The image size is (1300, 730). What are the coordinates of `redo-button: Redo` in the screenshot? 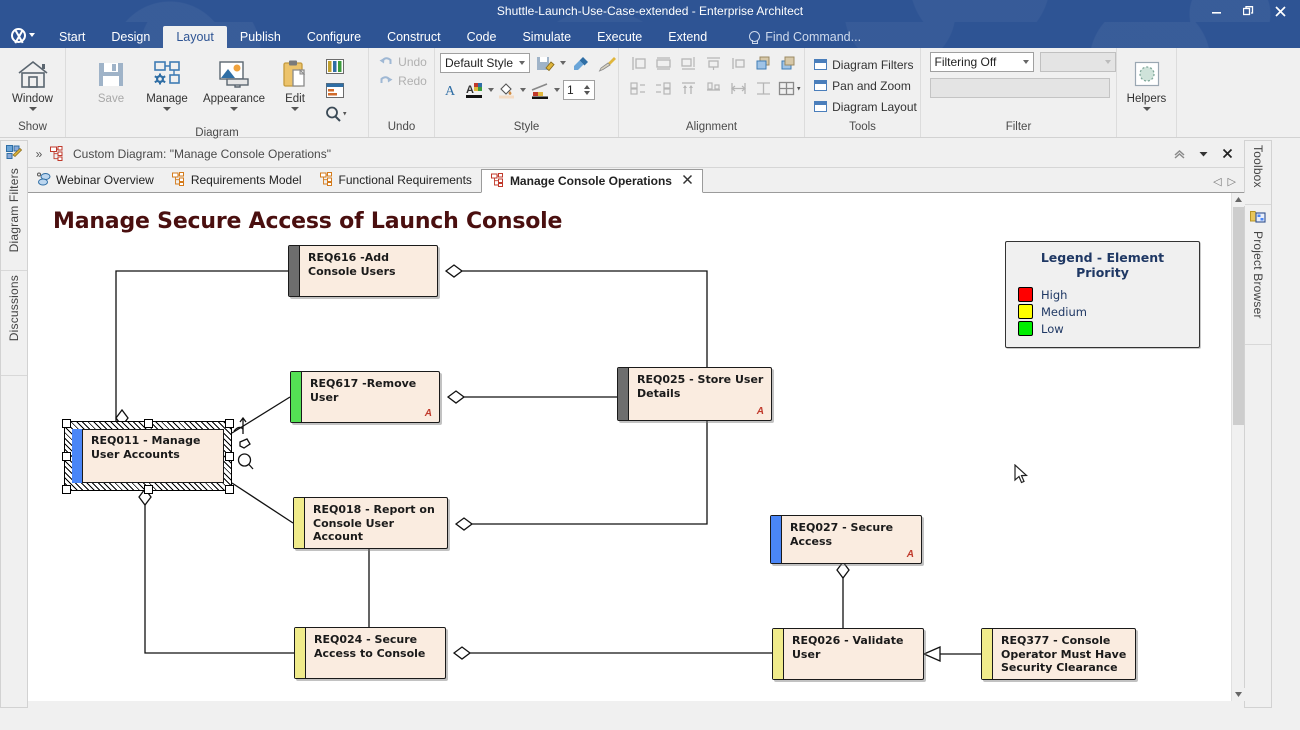 It's located at (403, 80).